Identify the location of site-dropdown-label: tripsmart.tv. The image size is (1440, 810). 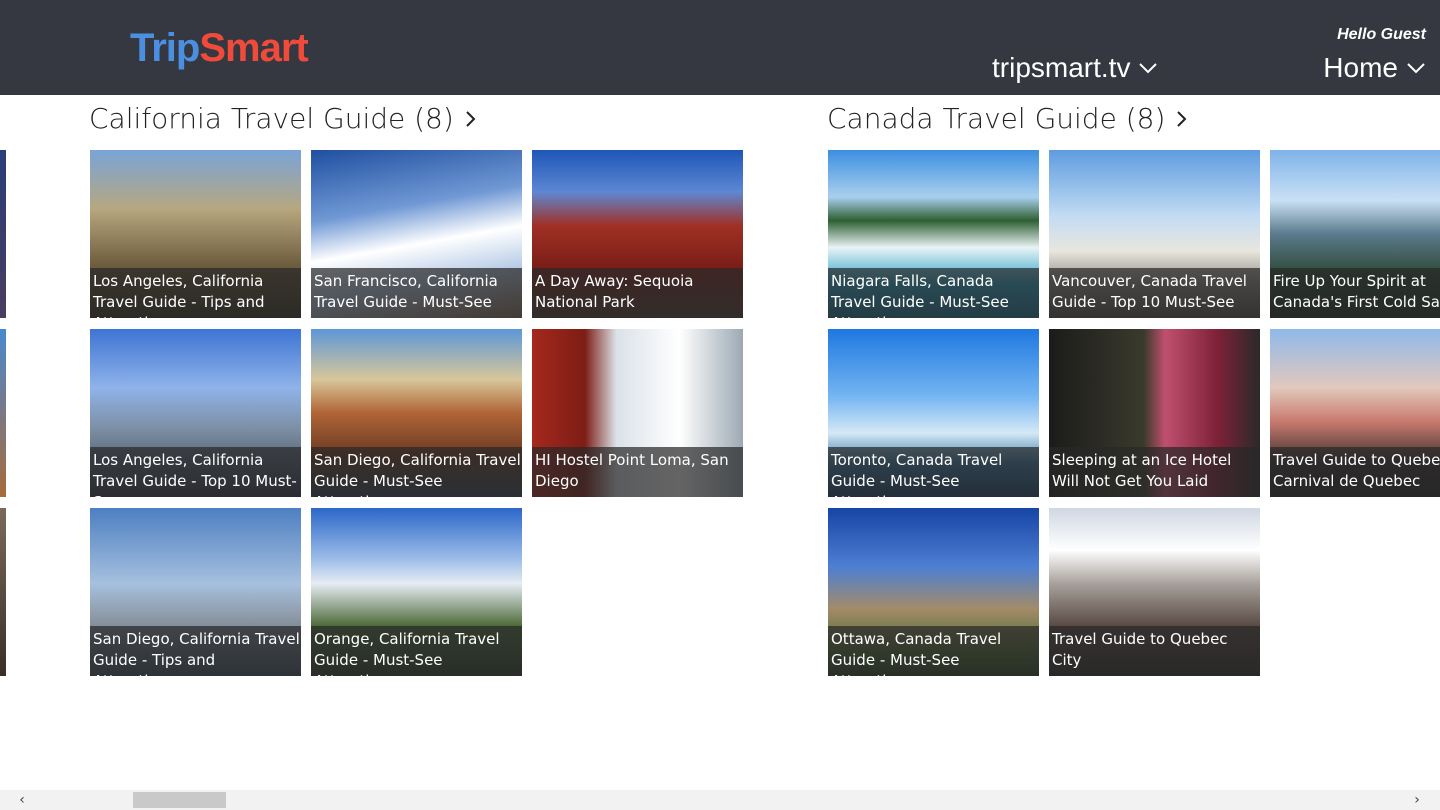
(1061, 67).